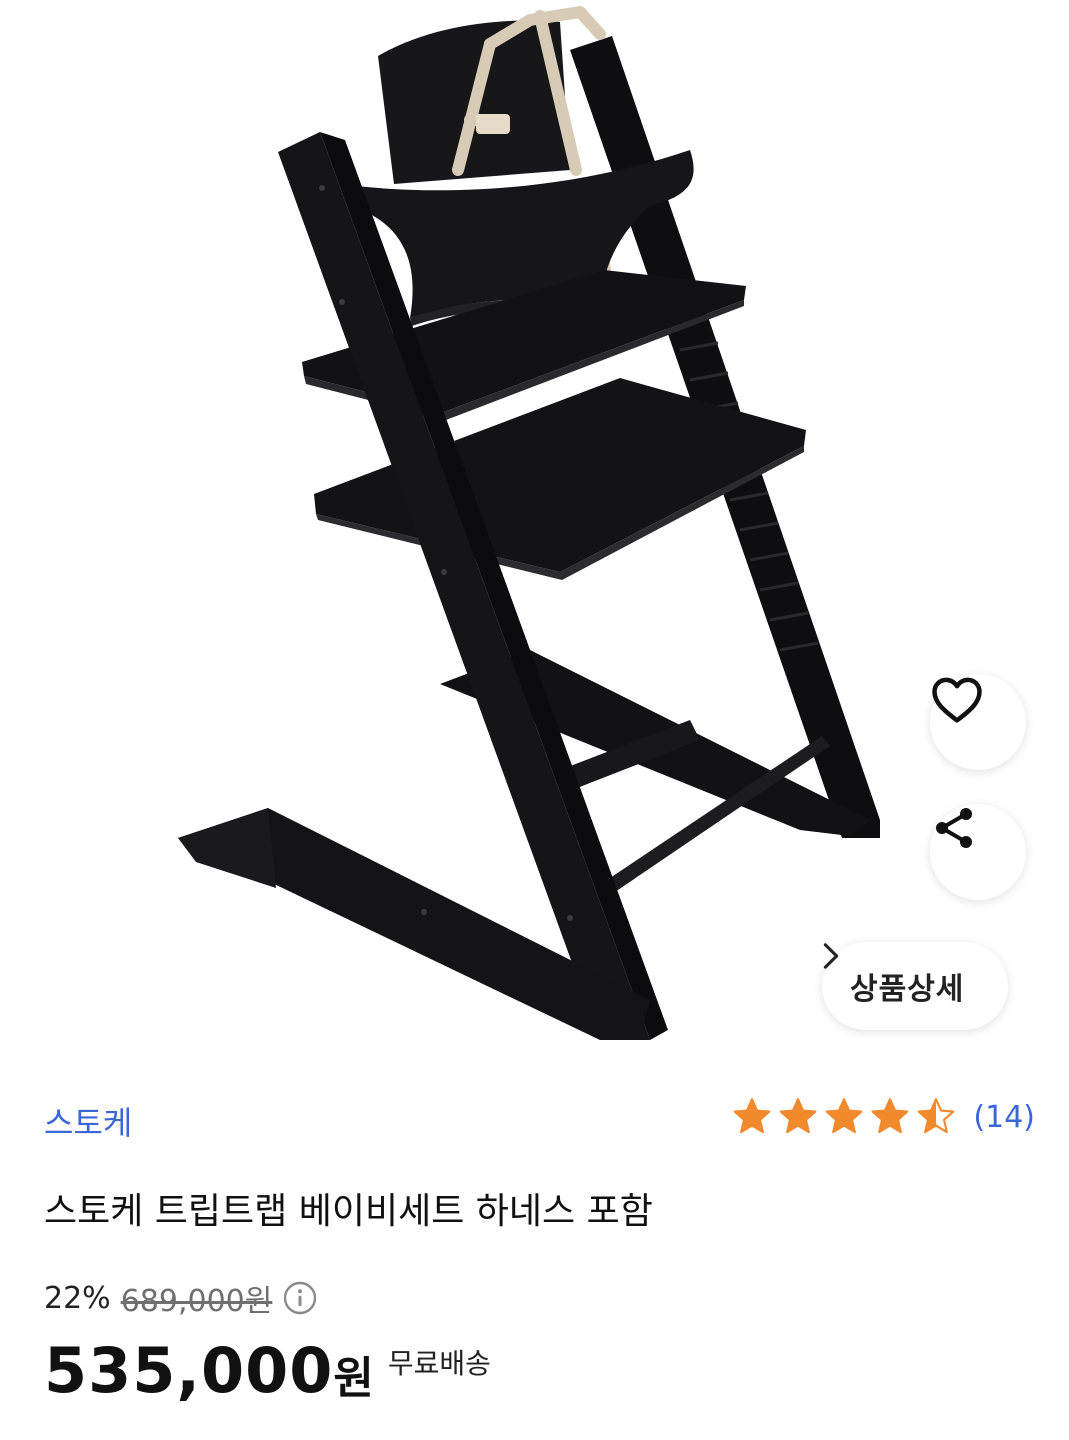 The width and height of the screenshot is (1069, 1440). What do you see at coordinates (189, 1370) in the screenshot?
I see `sale-price: 535,000` at bounding box center [189, 1370].